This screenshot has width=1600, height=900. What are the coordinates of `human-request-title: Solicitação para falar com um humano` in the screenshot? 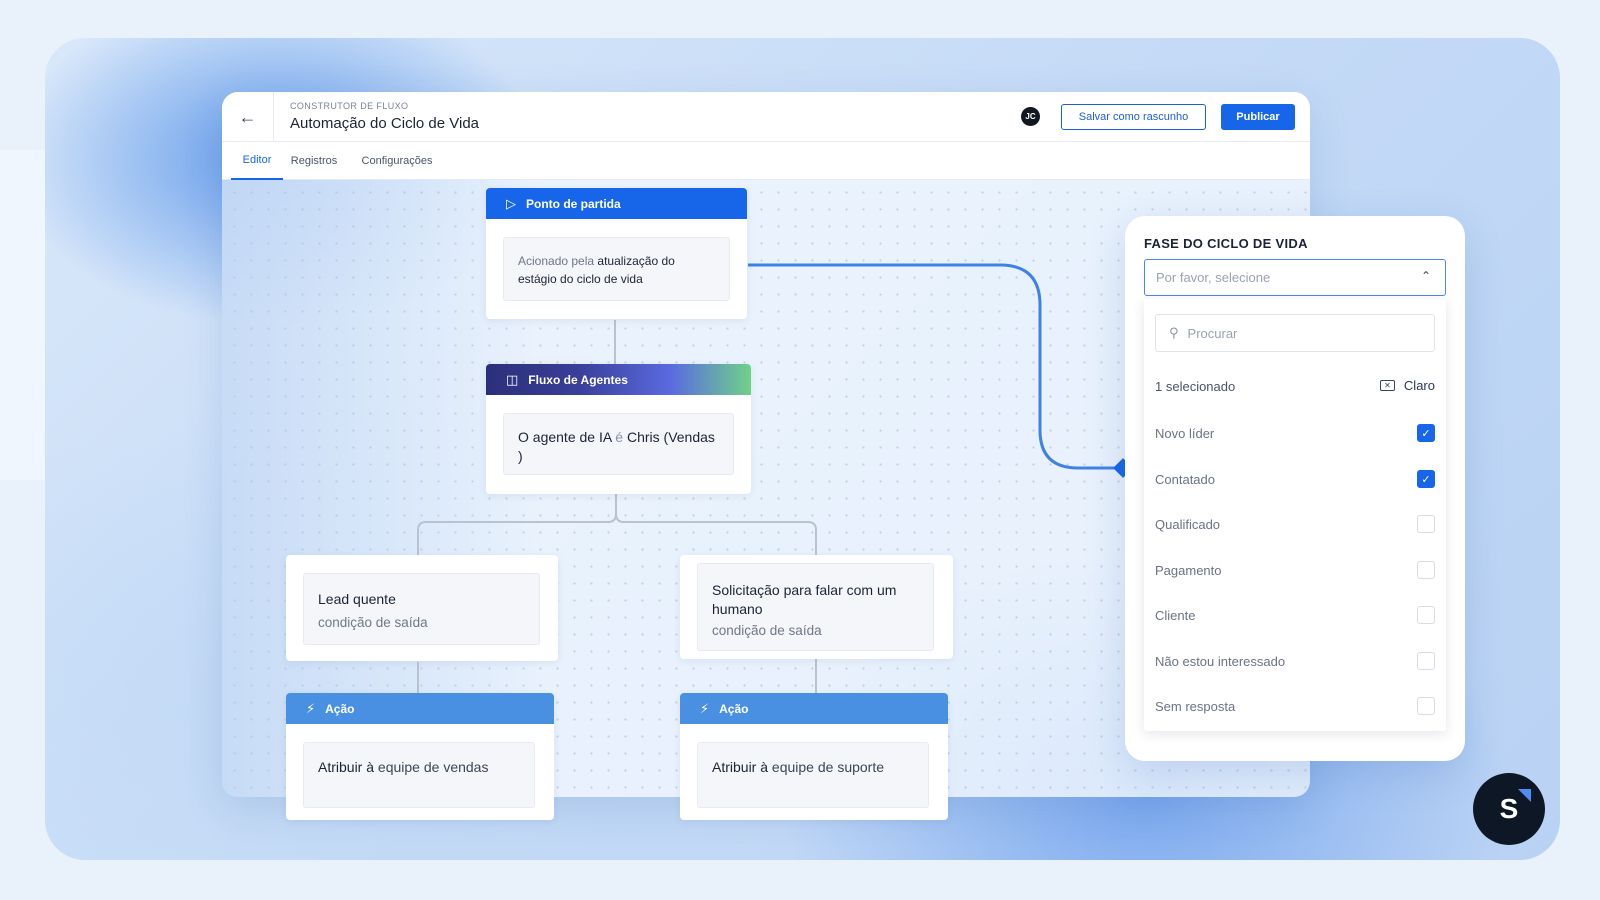 It's located at (804, 599).